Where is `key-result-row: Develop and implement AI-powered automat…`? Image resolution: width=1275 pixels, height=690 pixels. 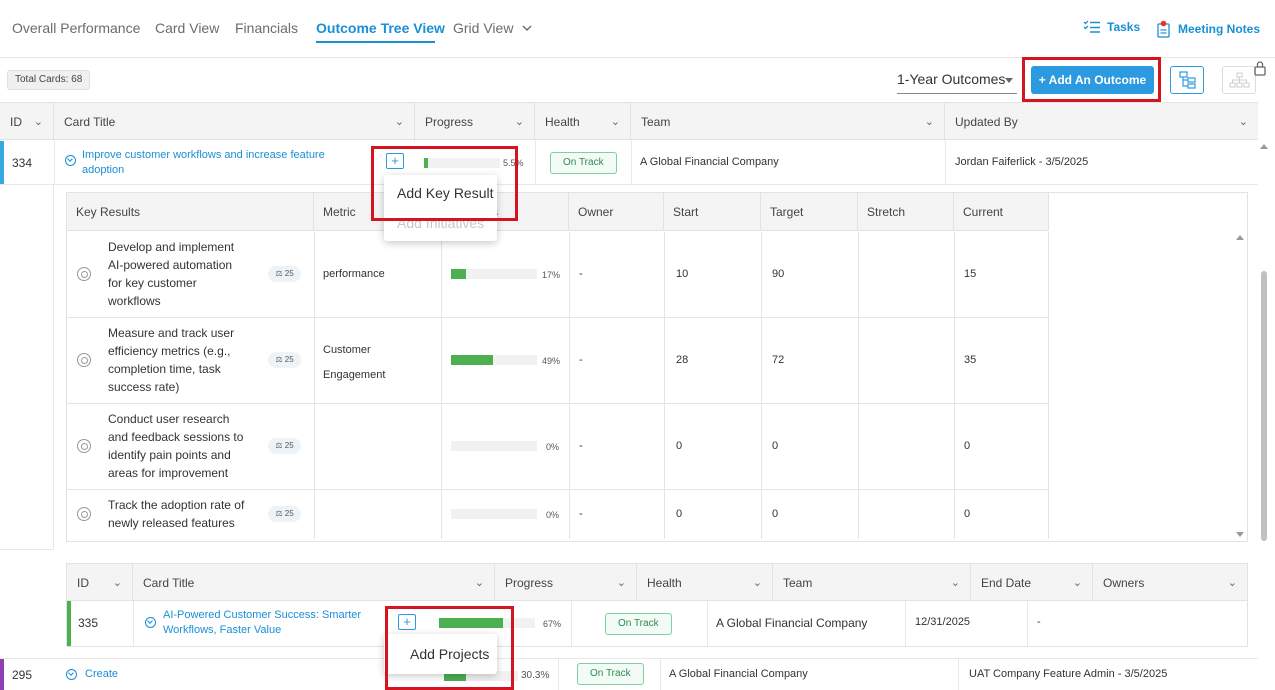 key-result-row: Develop and implement AI-powered automat… is located at coordinates (558, 275).